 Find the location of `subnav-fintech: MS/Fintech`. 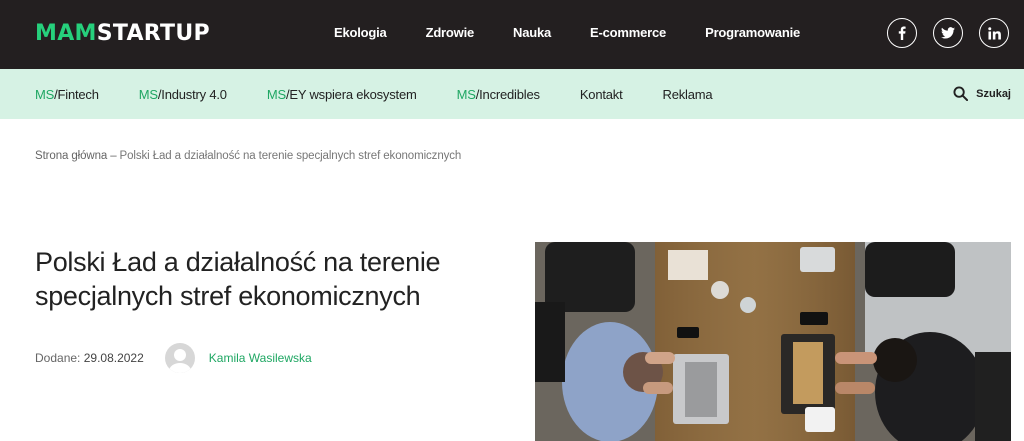

subnav-fintech: MS/Fintech is located at coordinates (67, 94).